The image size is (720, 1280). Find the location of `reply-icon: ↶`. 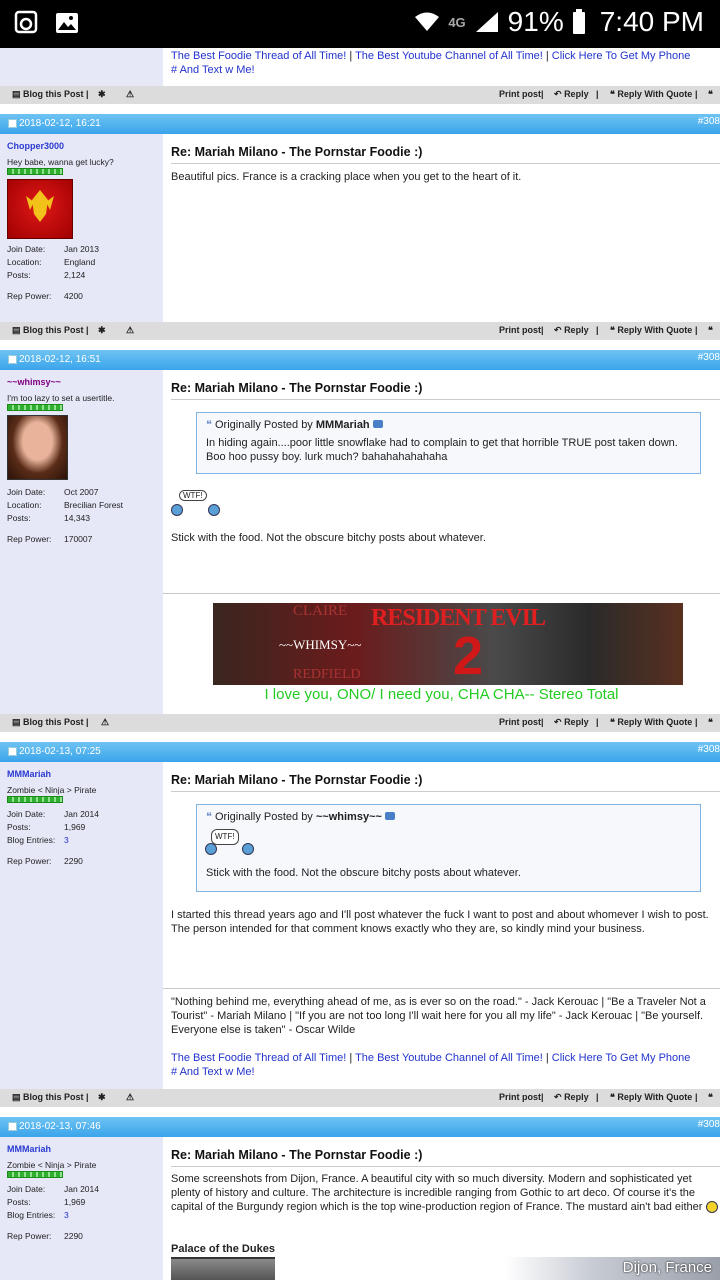

reply-icon: ↶ is located at coordinates (558, 1097).